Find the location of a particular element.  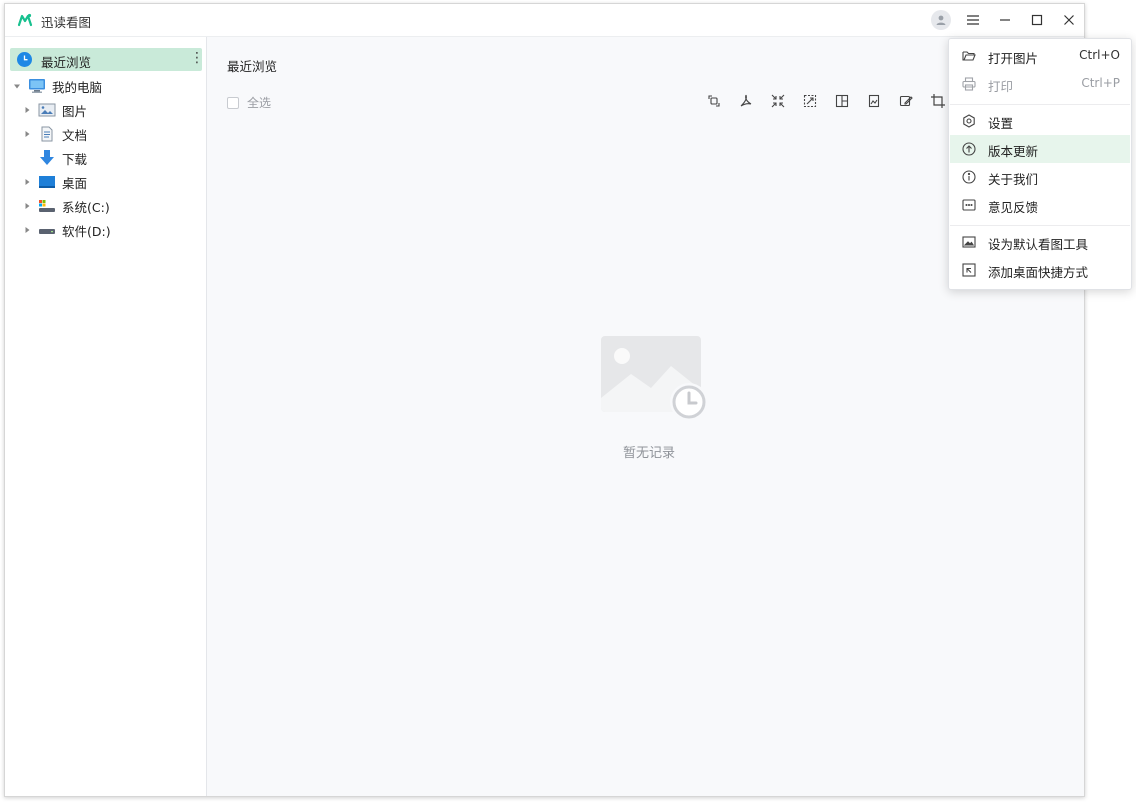

menu-item-settings: 设置 is located at coordinates (1040, 121).